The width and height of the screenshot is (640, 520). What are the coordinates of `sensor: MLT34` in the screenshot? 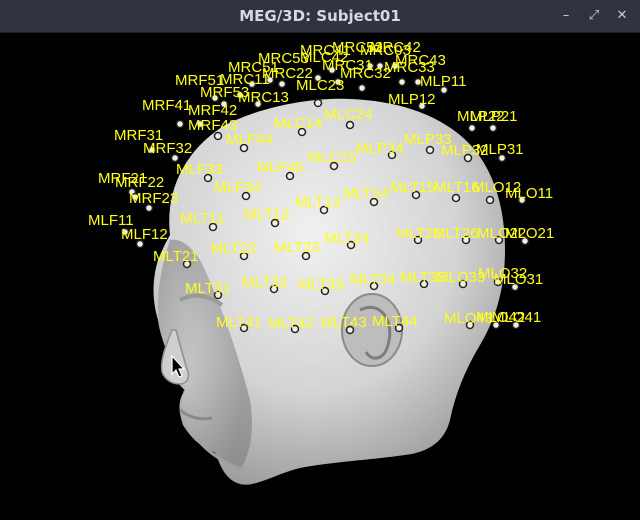 It's located at (373, 281).